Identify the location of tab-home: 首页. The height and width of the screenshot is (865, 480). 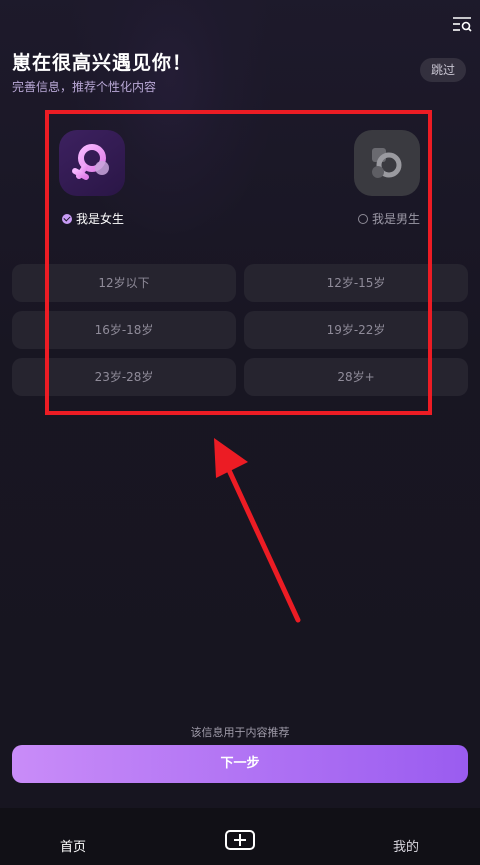
(73, 845).